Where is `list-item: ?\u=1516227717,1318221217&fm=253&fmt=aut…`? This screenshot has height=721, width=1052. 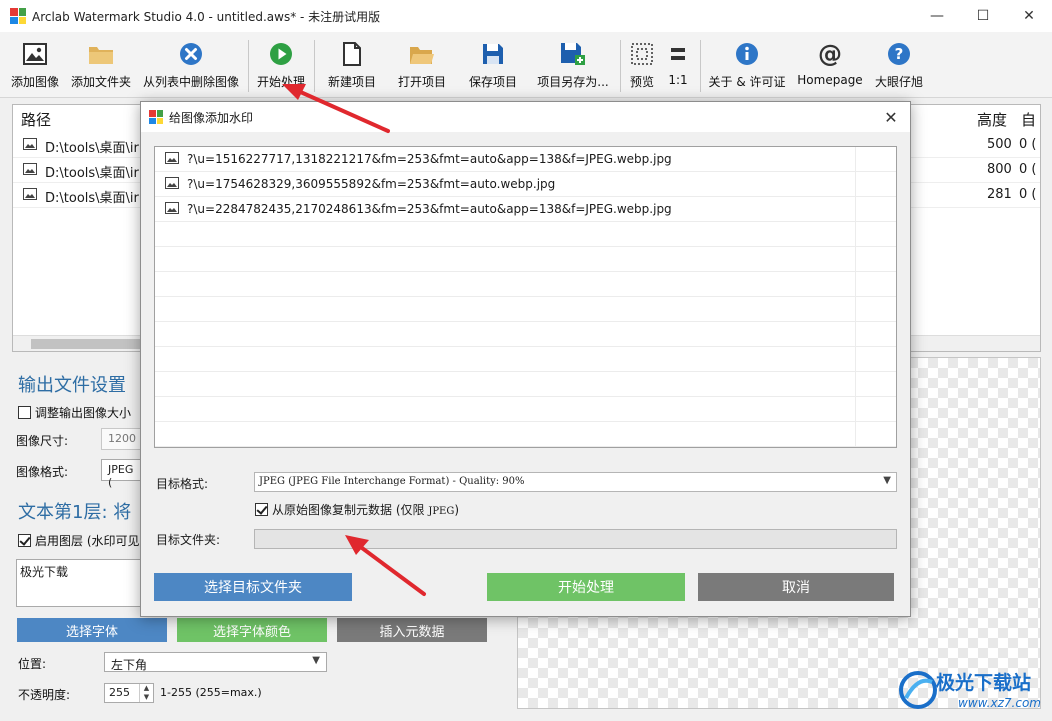
list-item: ?\u=1516227717,1318221217&fm=253&fmt=aut… is located at coordinates (525, 159).